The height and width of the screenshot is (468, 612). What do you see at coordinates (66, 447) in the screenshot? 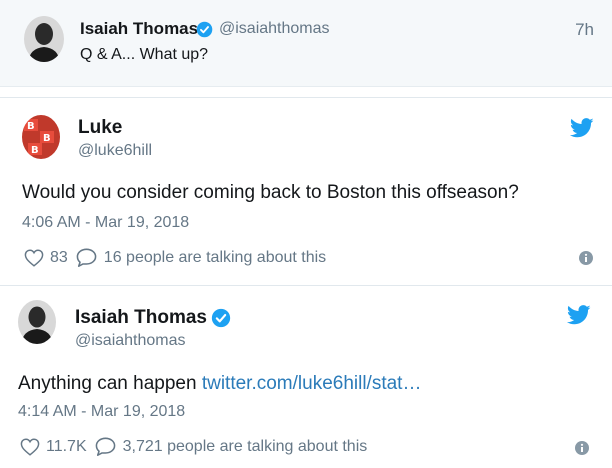
I see `like-count: 11.7K` at bounding box center [66, 447].